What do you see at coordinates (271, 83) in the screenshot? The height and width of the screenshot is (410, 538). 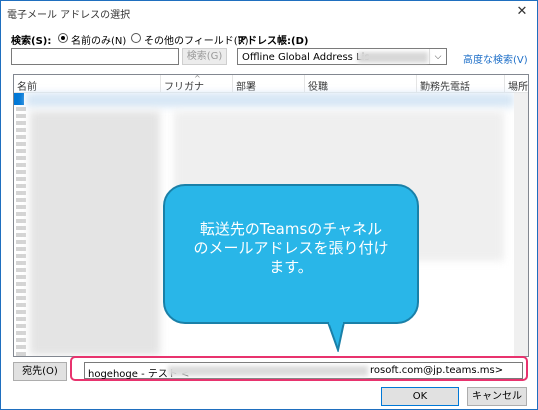 I see `list-header: 名前 フリガナ ^ 部署 役職 勤務先電話 場所` at bounding box center [271, 83].